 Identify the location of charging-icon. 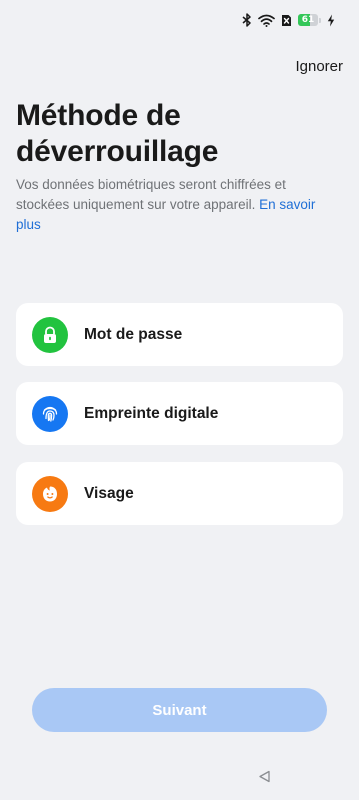
(331, 20).